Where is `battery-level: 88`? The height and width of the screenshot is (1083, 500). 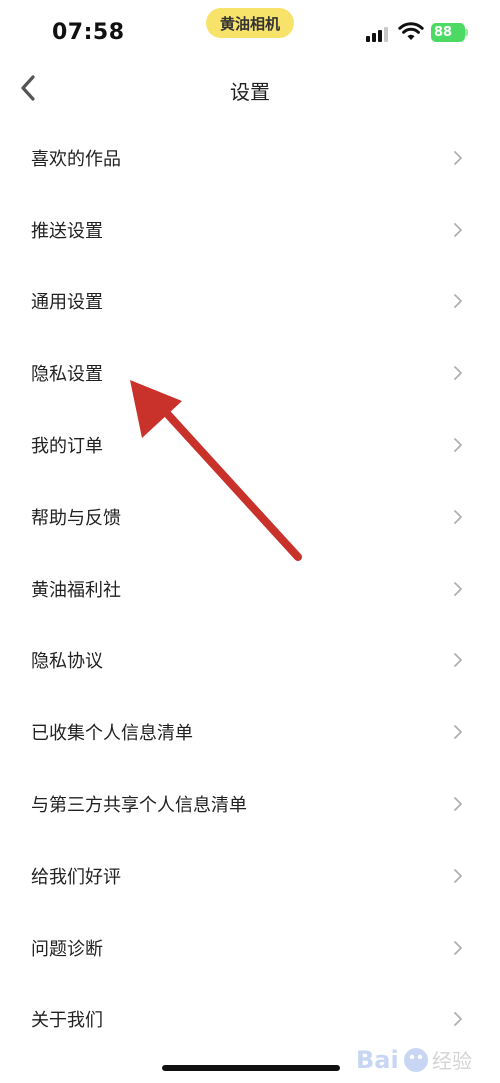
battery-level: 88 is located at coordinates (443, 32).